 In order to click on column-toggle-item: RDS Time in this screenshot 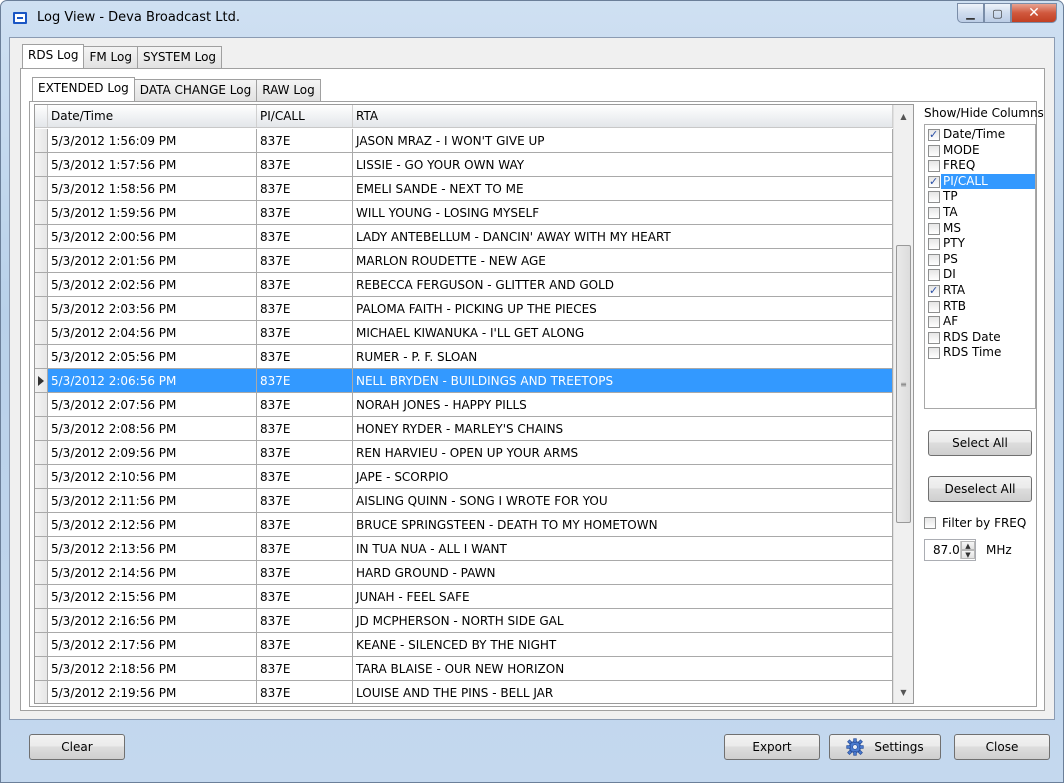, I will do `click(980, 353)`.